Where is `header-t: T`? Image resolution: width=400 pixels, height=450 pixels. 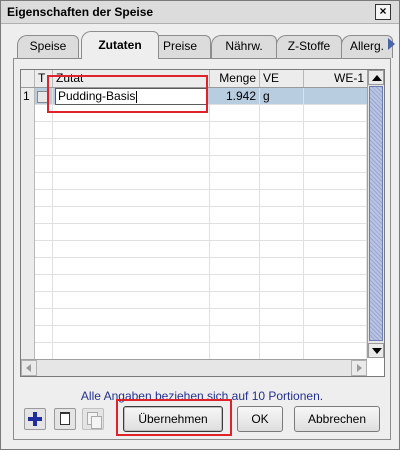
header-t: T is located at coordinates (44, 78).